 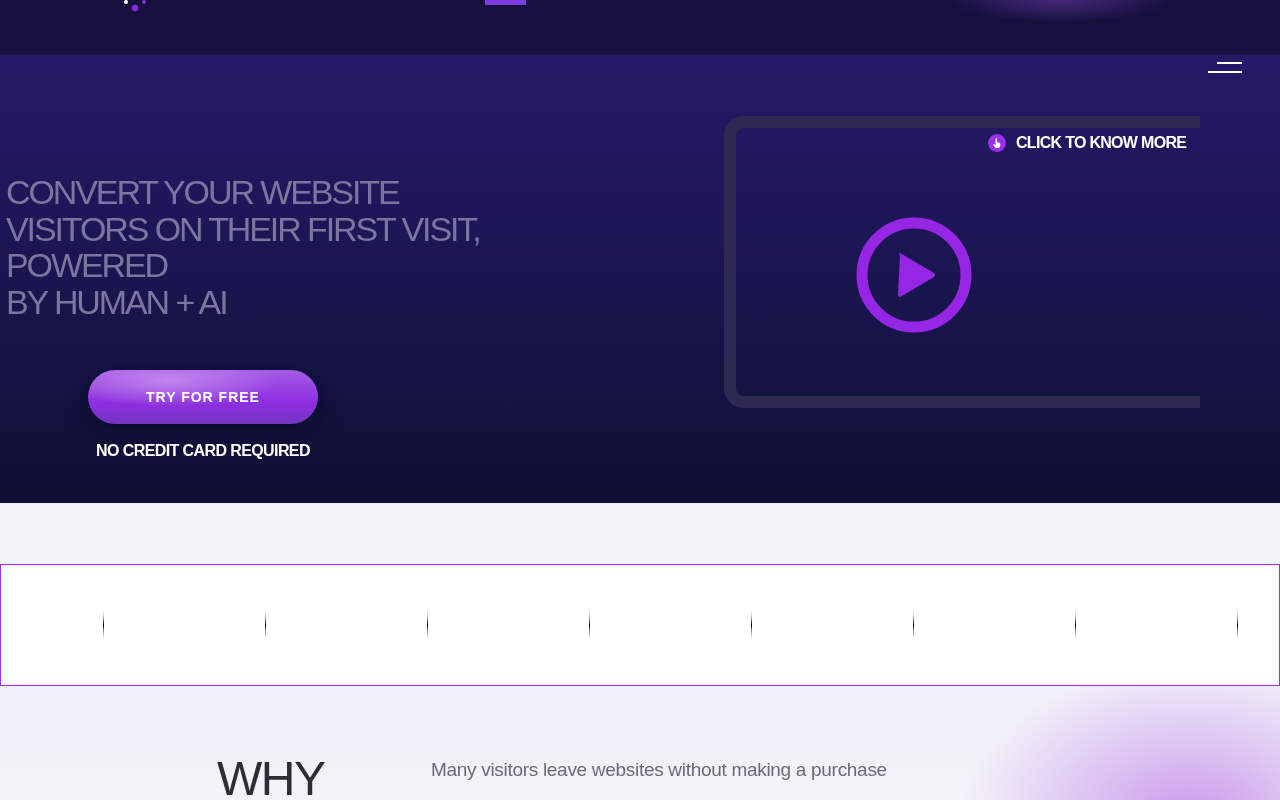 What do you see at coordinates (914, 275) in the screenshot?
I see `play-icon` at bounding box center [914, 275].